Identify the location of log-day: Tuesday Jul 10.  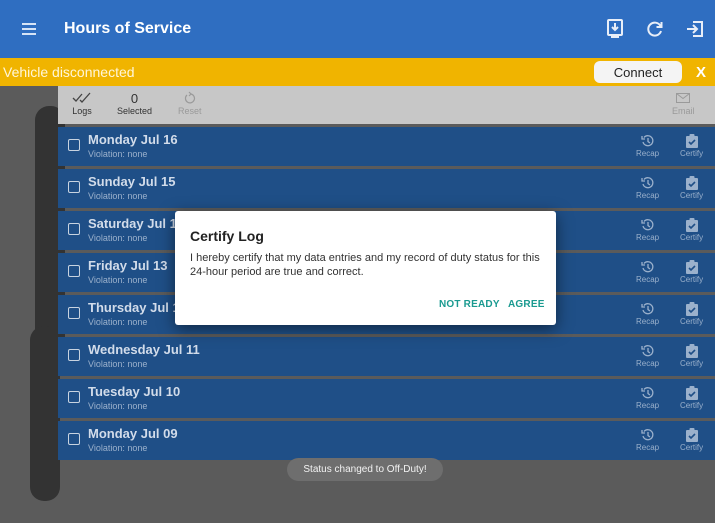
(134, 391).